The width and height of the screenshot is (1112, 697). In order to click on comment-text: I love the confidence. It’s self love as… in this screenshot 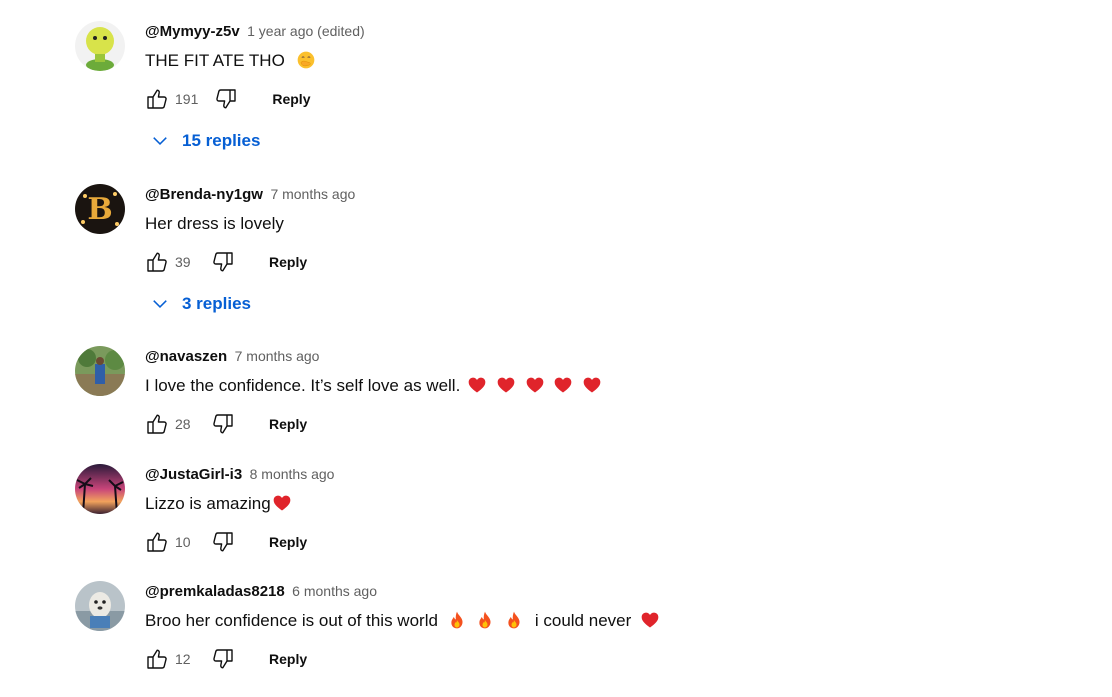, I will do `click(605, 386)`.